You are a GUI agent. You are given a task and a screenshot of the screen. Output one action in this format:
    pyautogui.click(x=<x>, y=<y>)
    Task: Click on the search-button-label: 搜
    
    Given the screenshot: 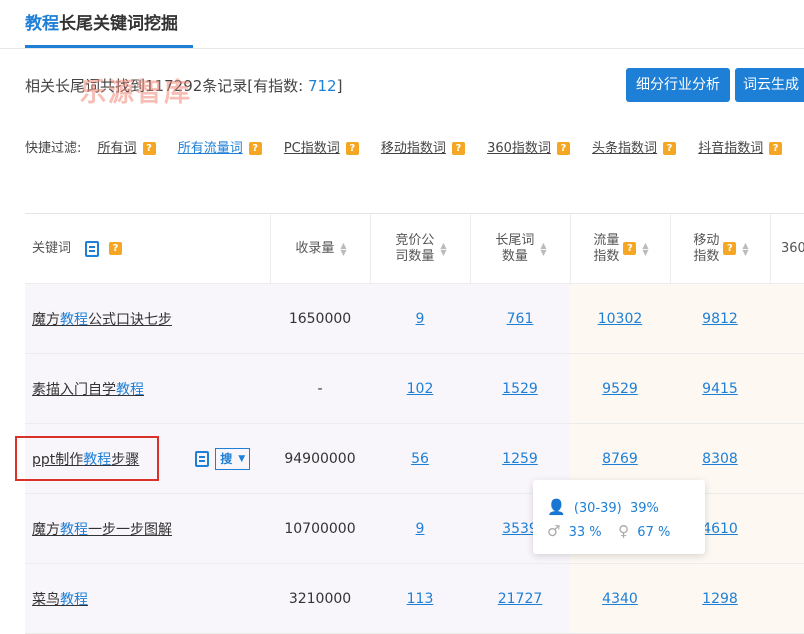 What is the action you would take?
    pyautogui.click(x=226, y=459)
    